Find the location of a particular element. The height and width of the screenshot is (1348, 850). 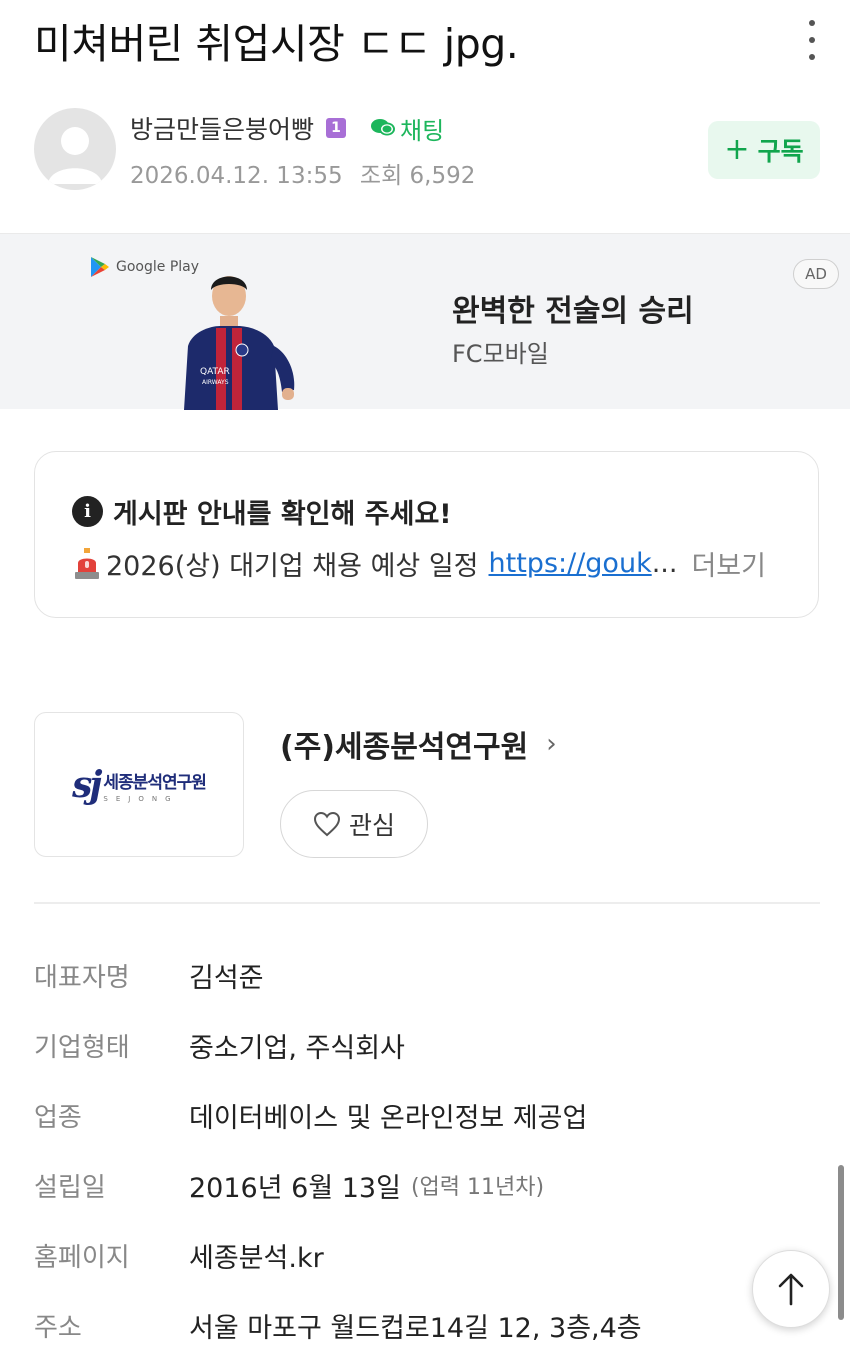

heart-icon is located at coordinates (326, 824).